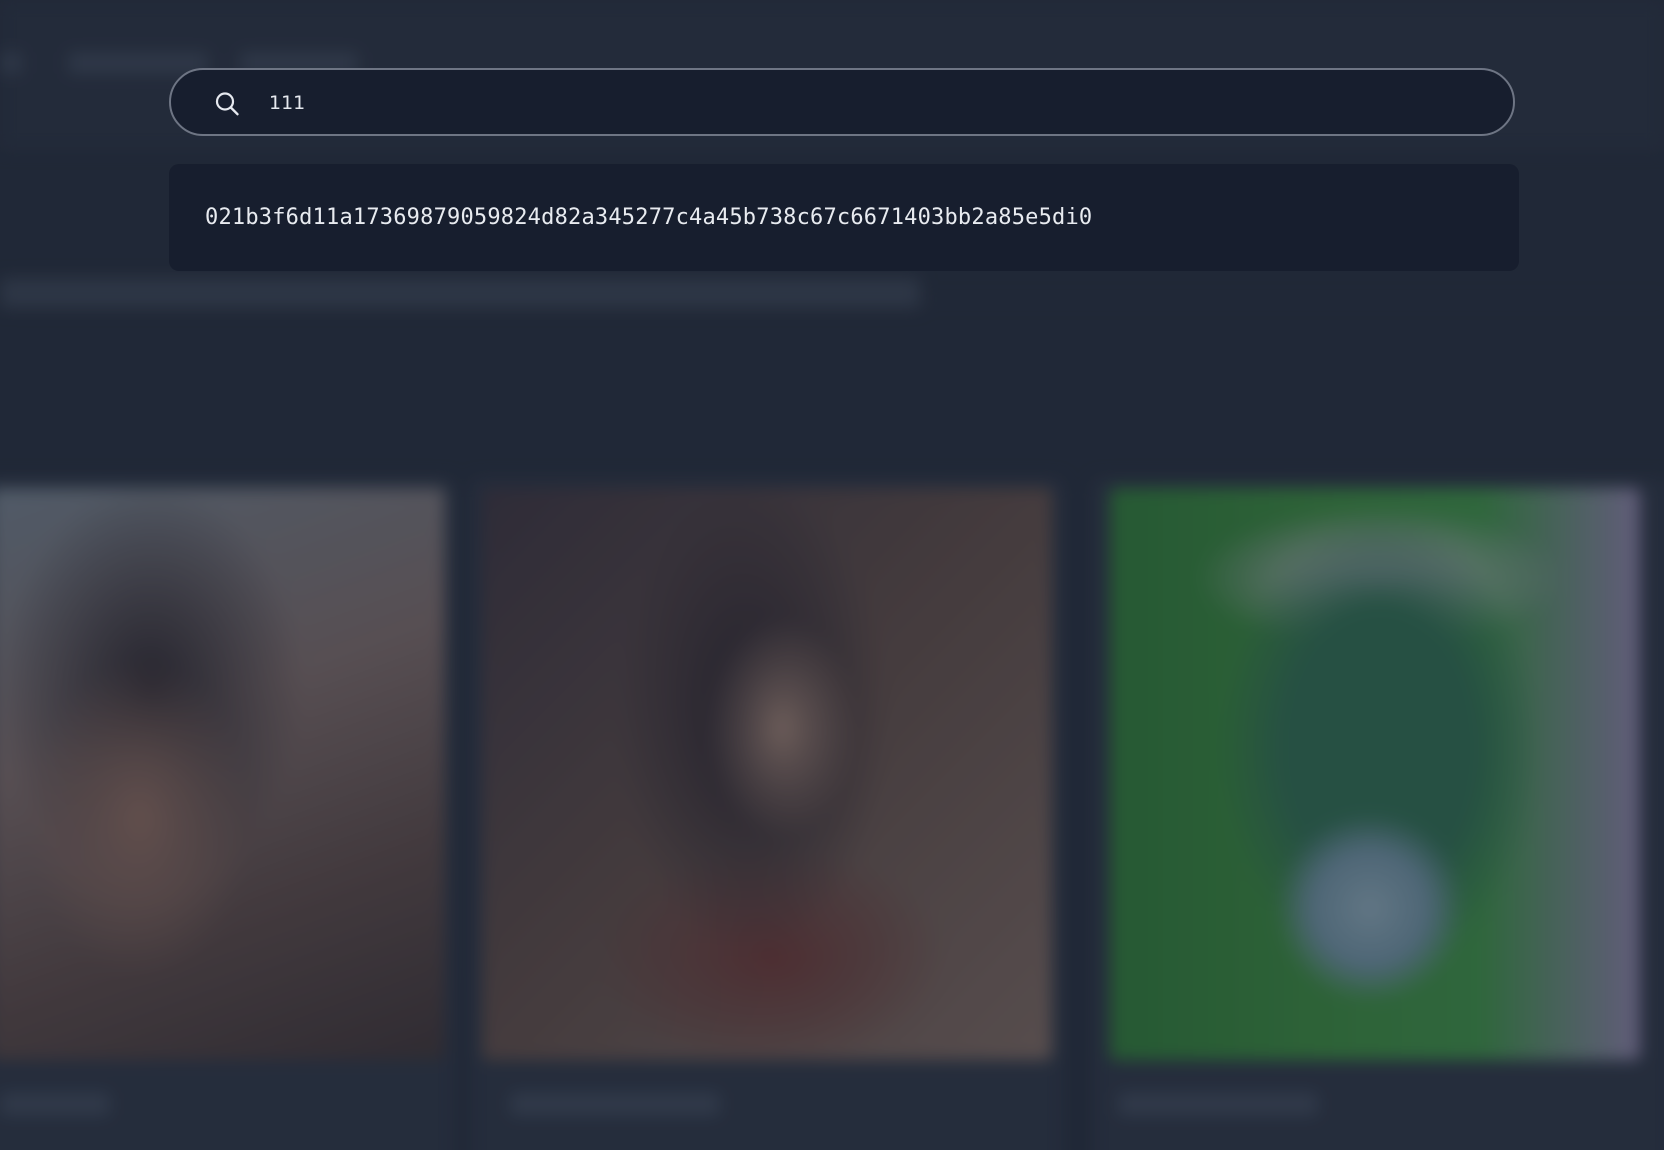  I want to click on search-bar, so click(842, 102).